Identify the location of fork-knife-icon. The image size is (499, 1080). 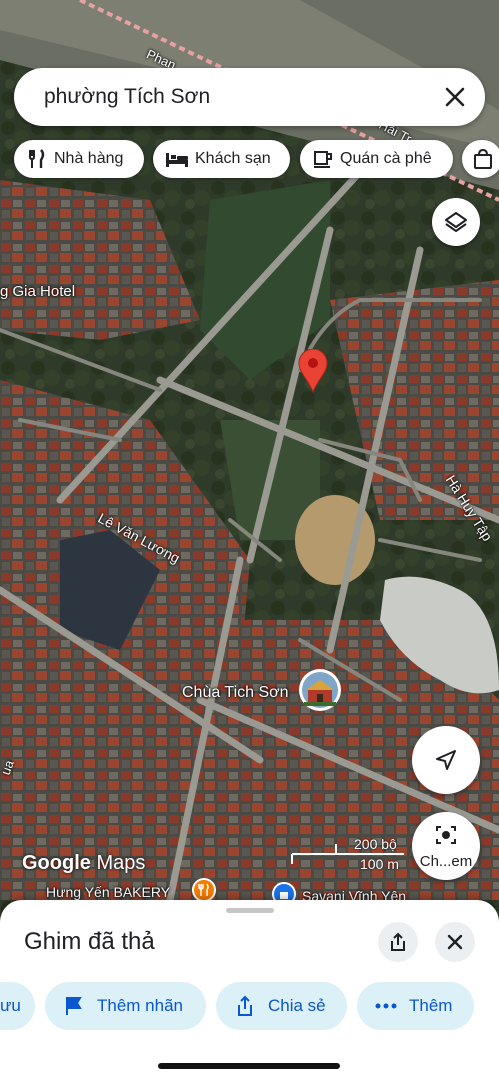
(37, 158).